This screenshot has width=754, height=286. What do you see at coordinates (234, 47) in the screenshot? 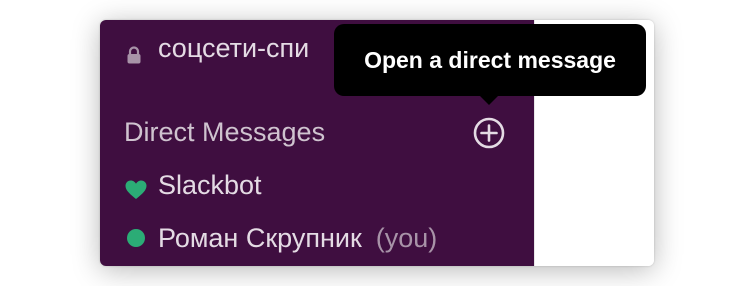
I see `channel-label: соцсети-спи` at bounding box center [234, 47].